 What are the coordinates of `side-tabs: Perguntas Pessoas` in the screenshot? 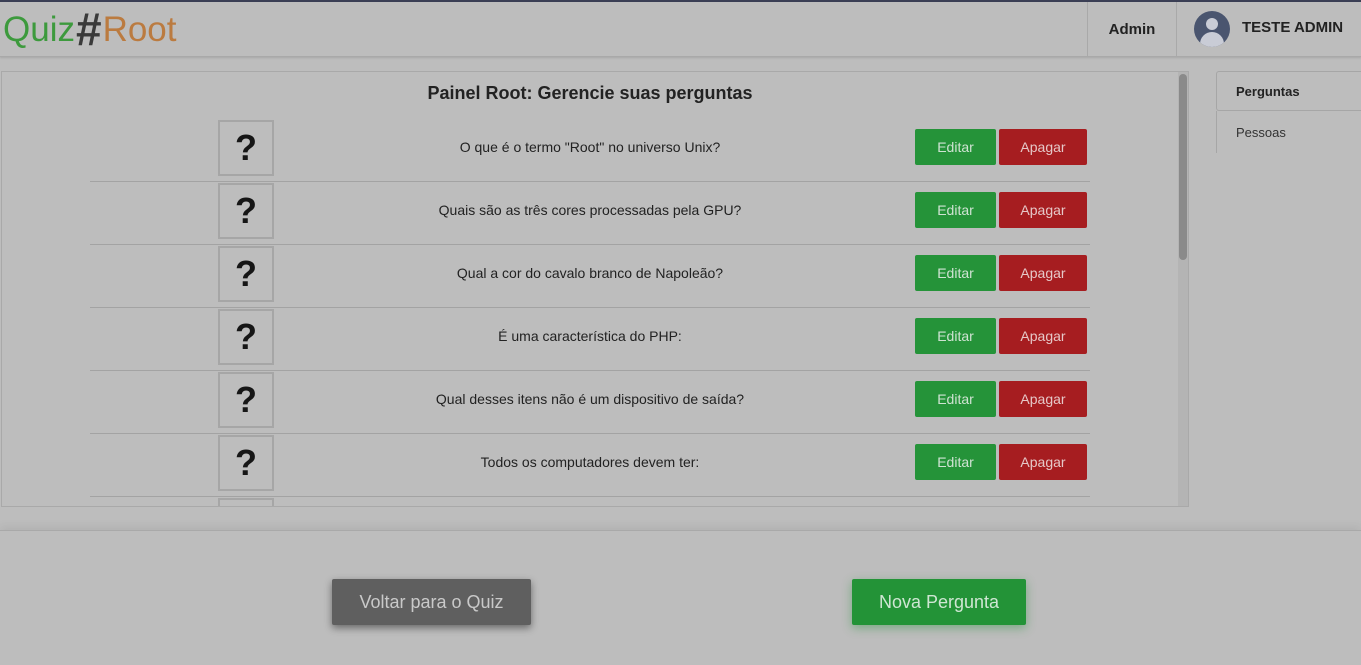 It's located at (1288, 112).